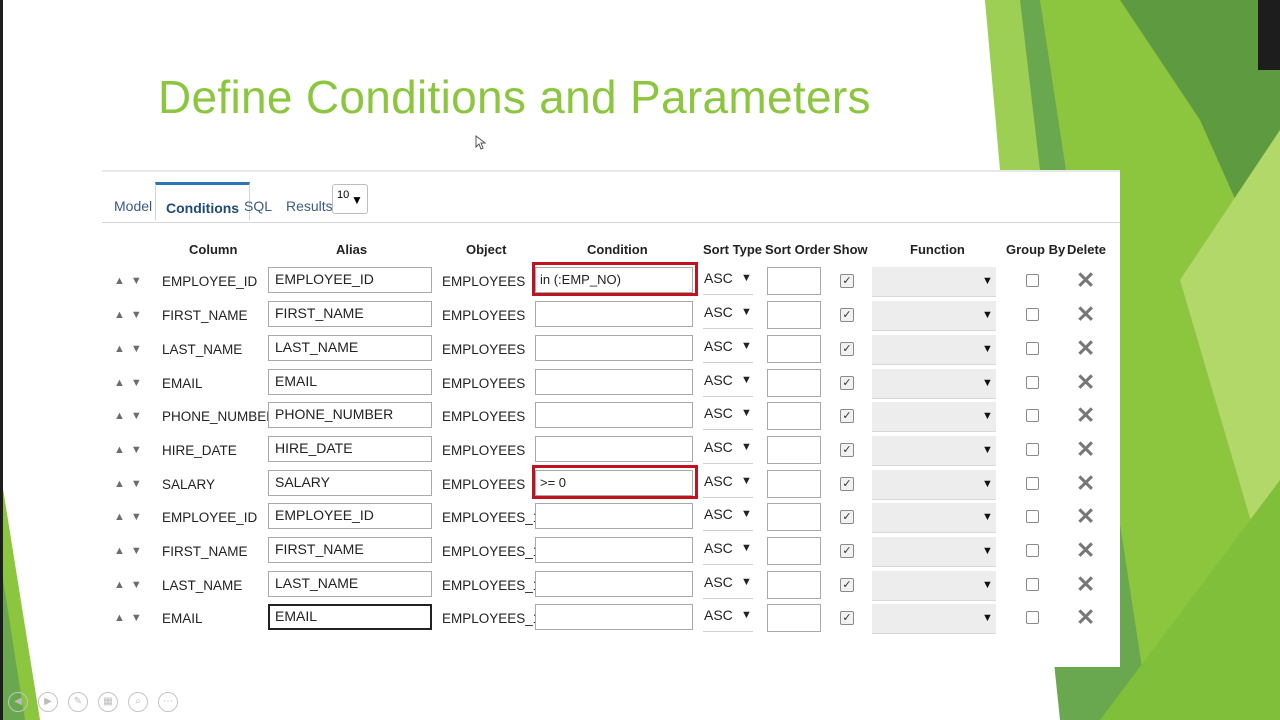 The height and width of the screenshot is (720, 1280). What do you see at coordinates (350, 199) in the screenshot?
I see `rows-count-select: 10 ▼` at bounding box center [350, 199].